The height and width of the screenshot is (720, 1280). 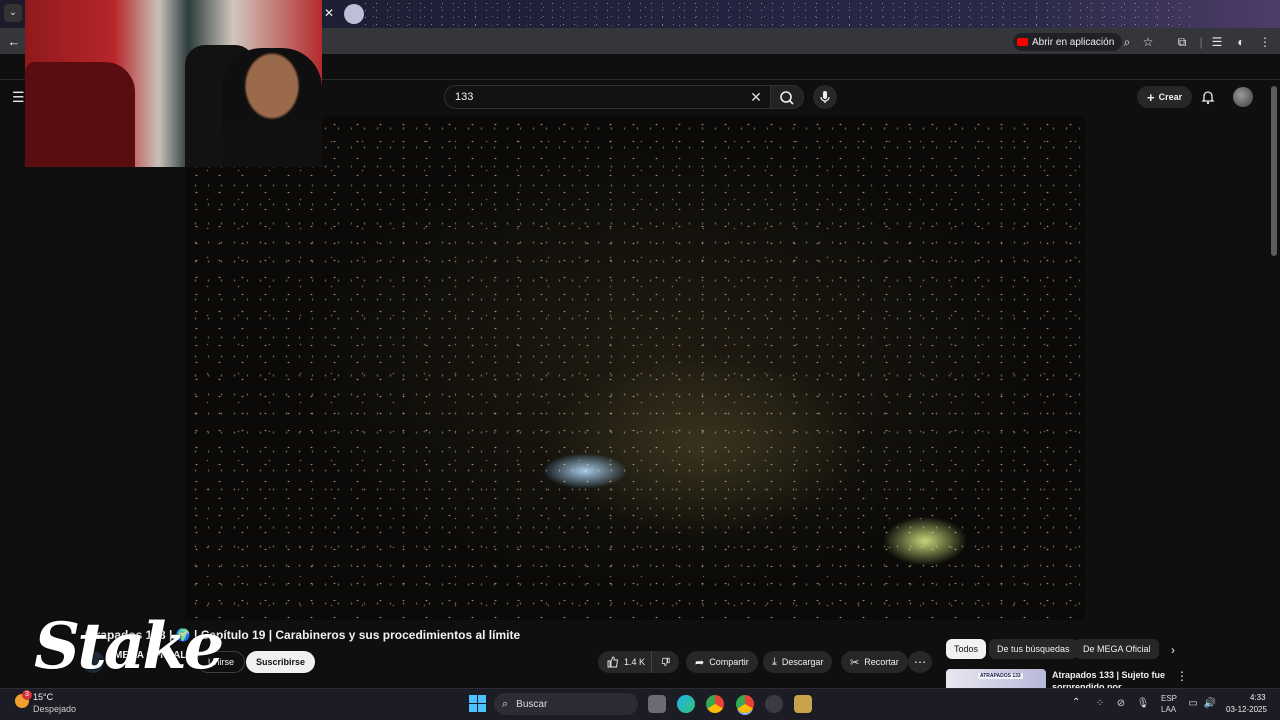 What do you see at coordinates (1148, 42) in the screenshot?
I see `bookmark-star-icon: ☆` at bounding box center [1148, 42].